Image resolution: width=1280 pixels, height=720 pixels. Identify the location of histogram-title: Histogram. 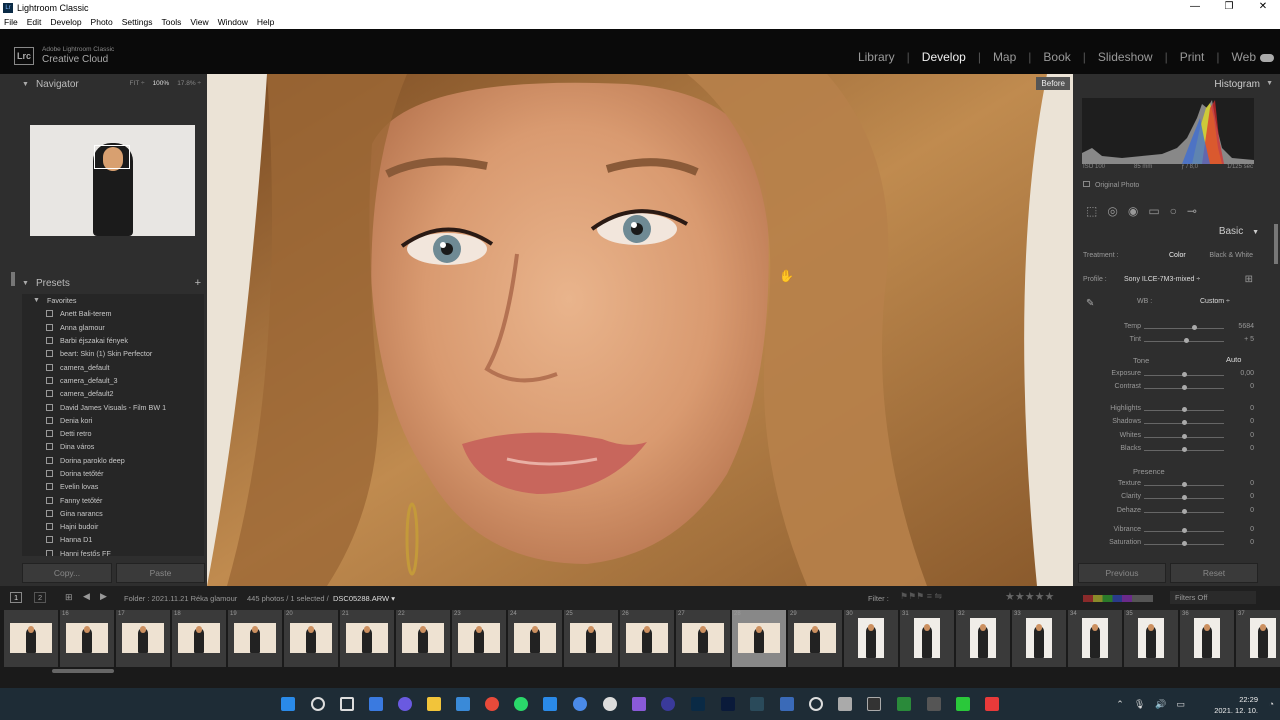
(1237, 84).